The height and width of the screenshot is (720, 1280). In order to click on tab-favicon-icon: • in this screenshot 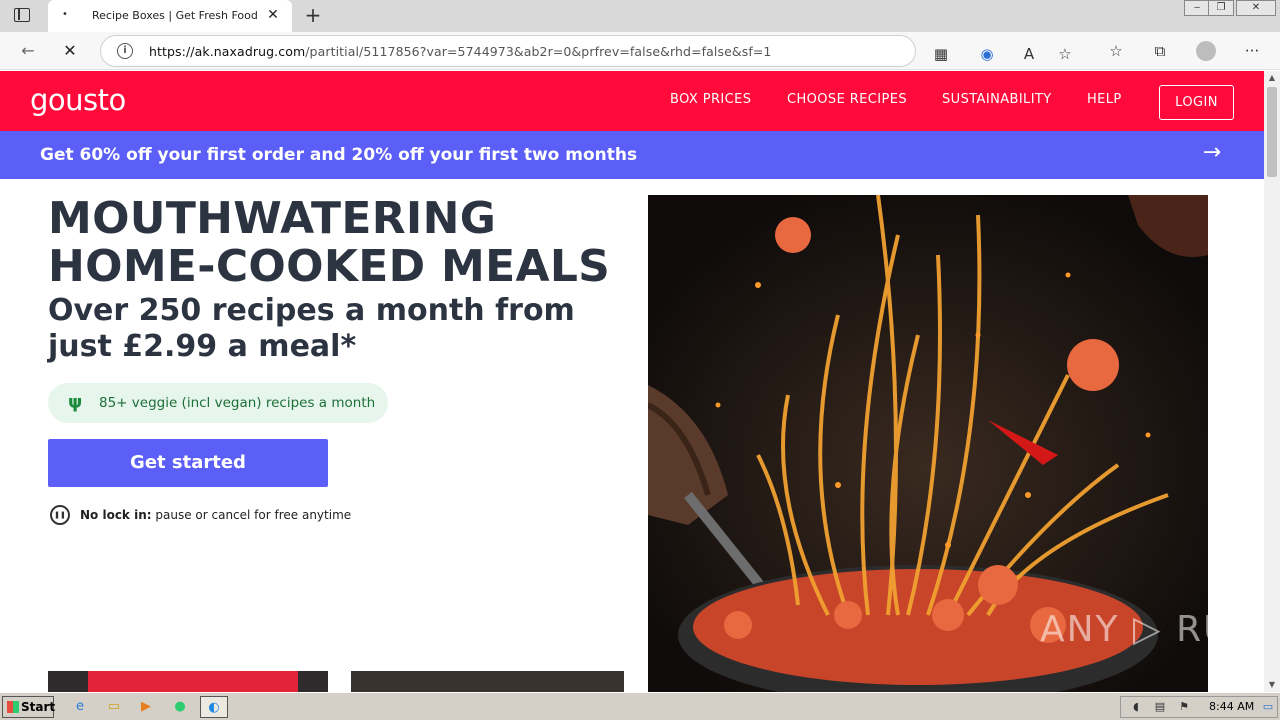, I will do `click(65, 14)`.